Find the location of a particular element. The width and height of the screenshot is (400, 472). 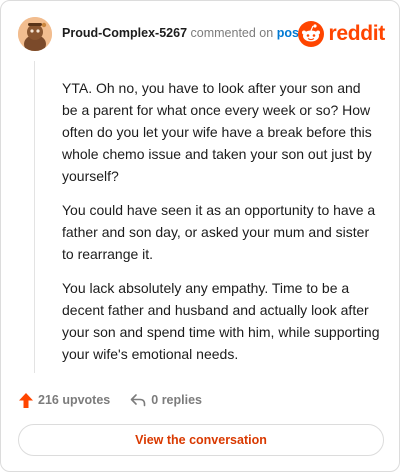

upvote-arrow-icon is located at coordinates (26, 400).